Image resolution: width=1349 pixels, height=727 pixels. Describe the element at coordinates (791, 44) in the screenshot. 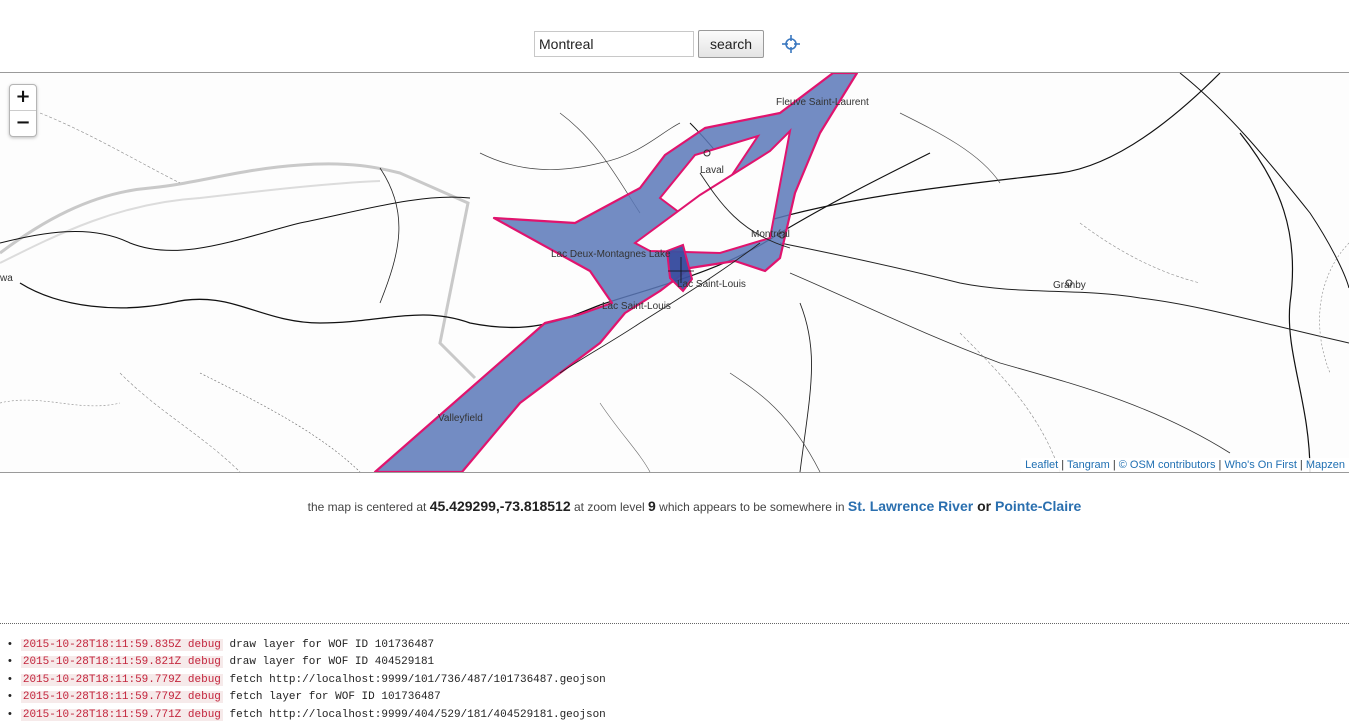

I see `crosshair-icon` at that location.